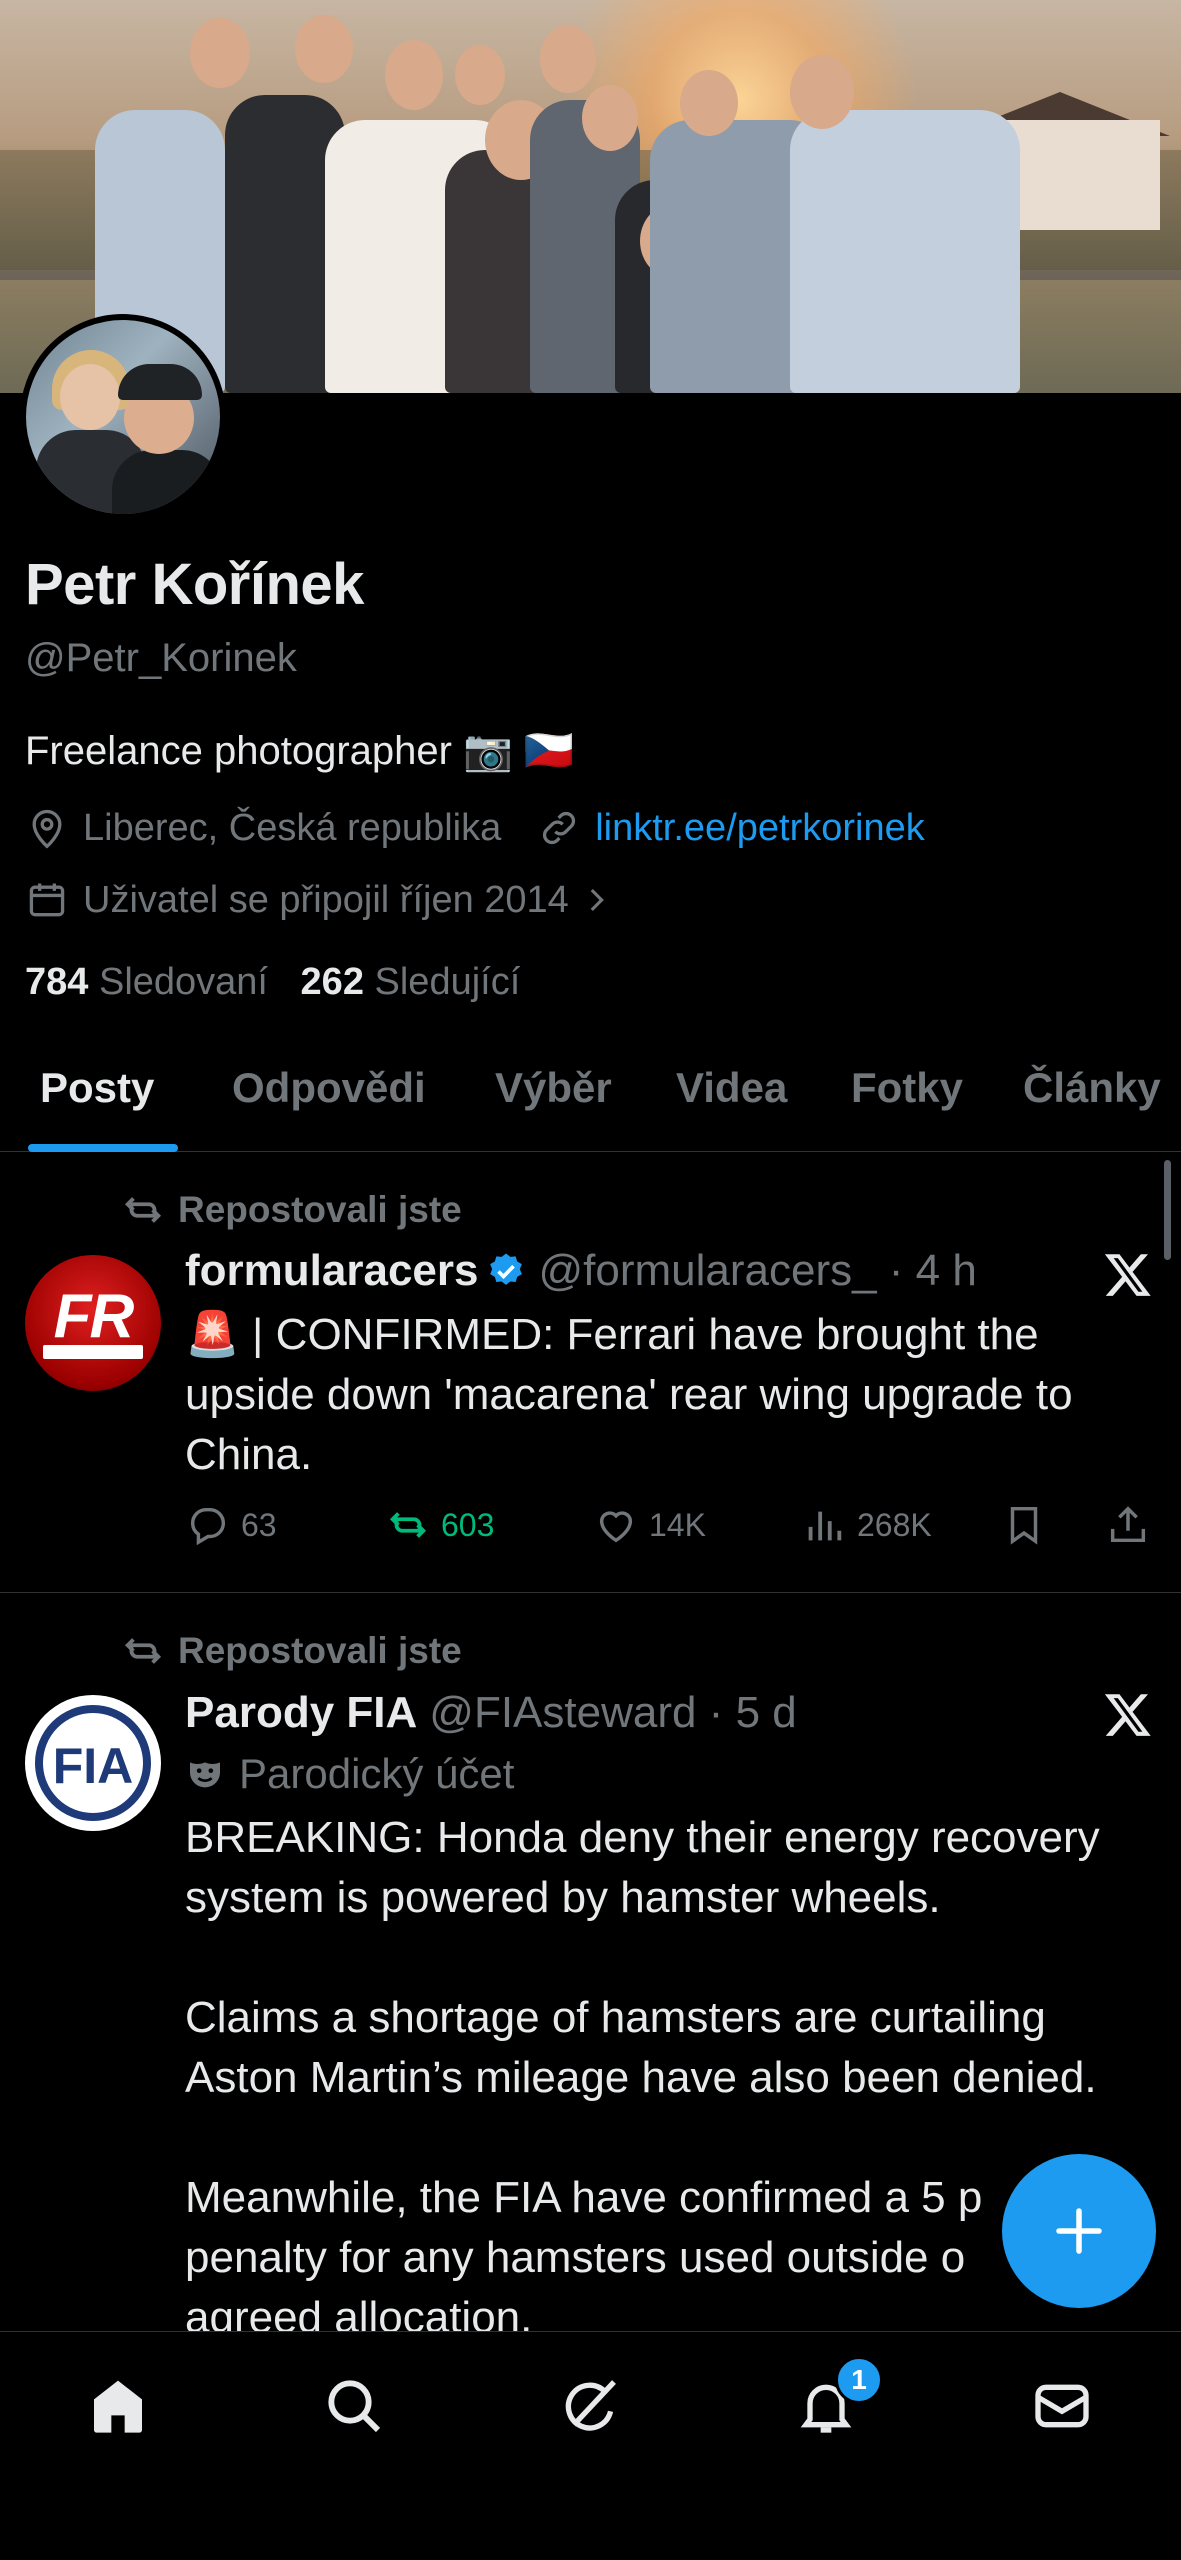 The image size is (1181, 2560). Describe the element at coordinates (1092, 1088) in the screenshot. I see `tab-clanky: Články` at that location.